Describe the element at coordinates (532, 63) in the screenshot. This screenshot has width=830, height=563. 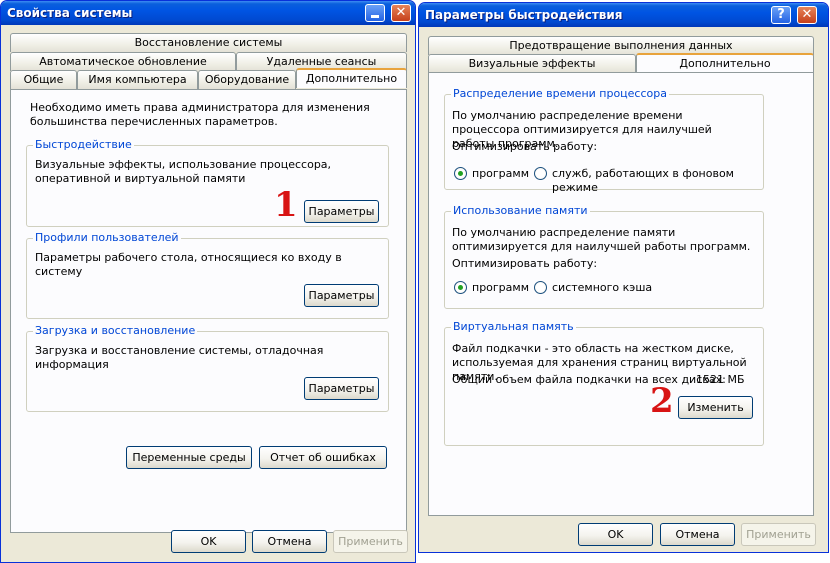
I see `tab-visual-effects: Визуальные эффекты` at that location.